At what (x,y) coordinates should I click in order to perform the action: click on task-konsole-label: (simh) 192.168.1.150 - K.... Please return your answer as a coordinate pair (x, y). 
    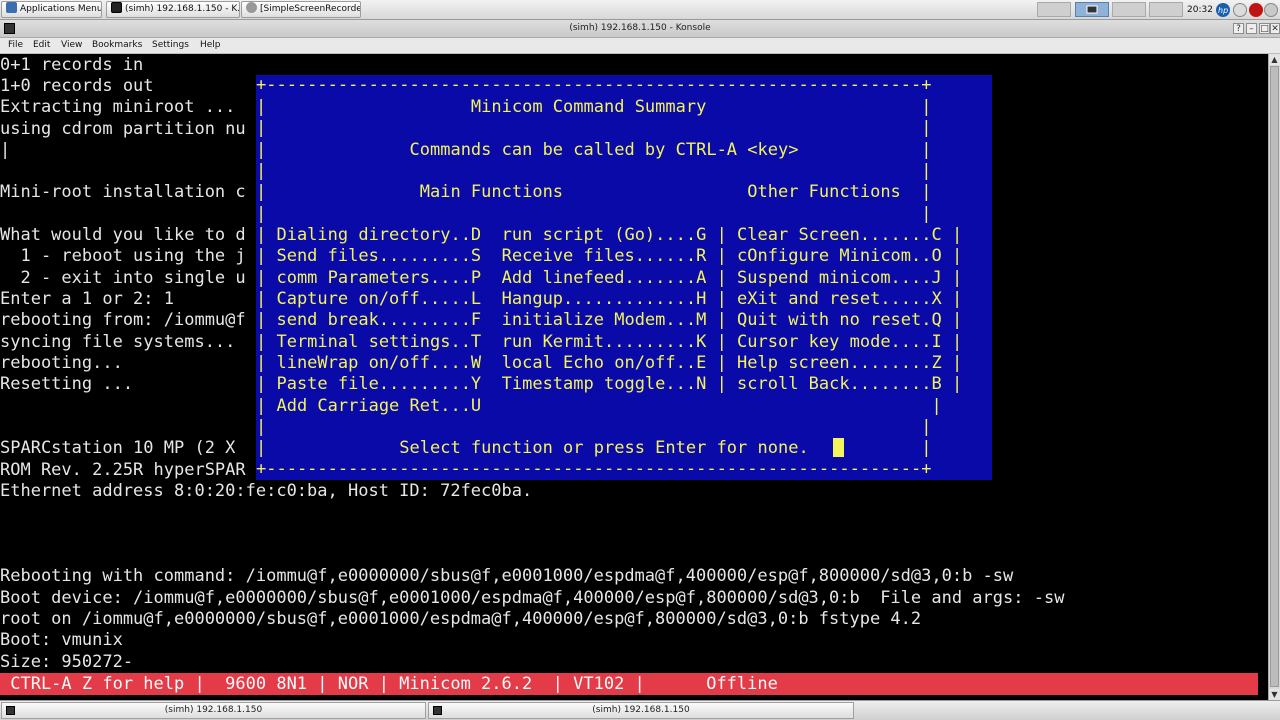
    Looking at the image, I should click on (182, 9).